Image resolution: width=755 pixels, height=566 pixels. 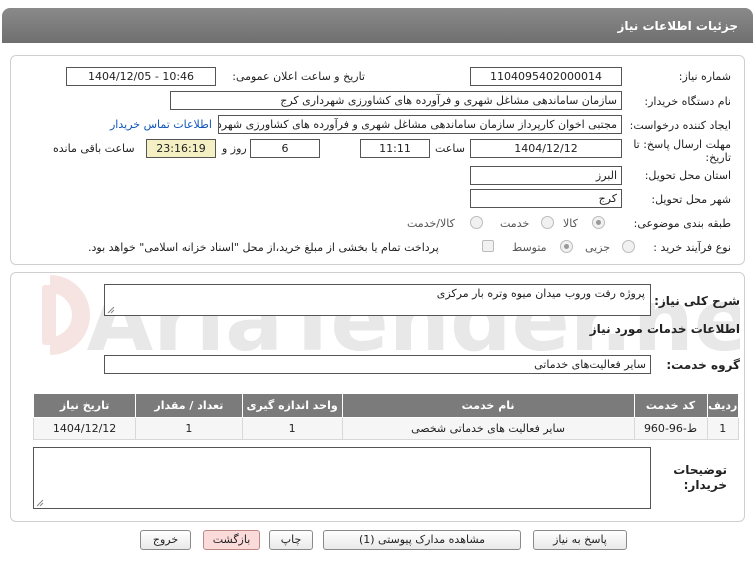 What do you see at coordinates (722, 405) in the screenshot?
I see `col-header-row-num: ردیف` at bounding box center [722, 405].